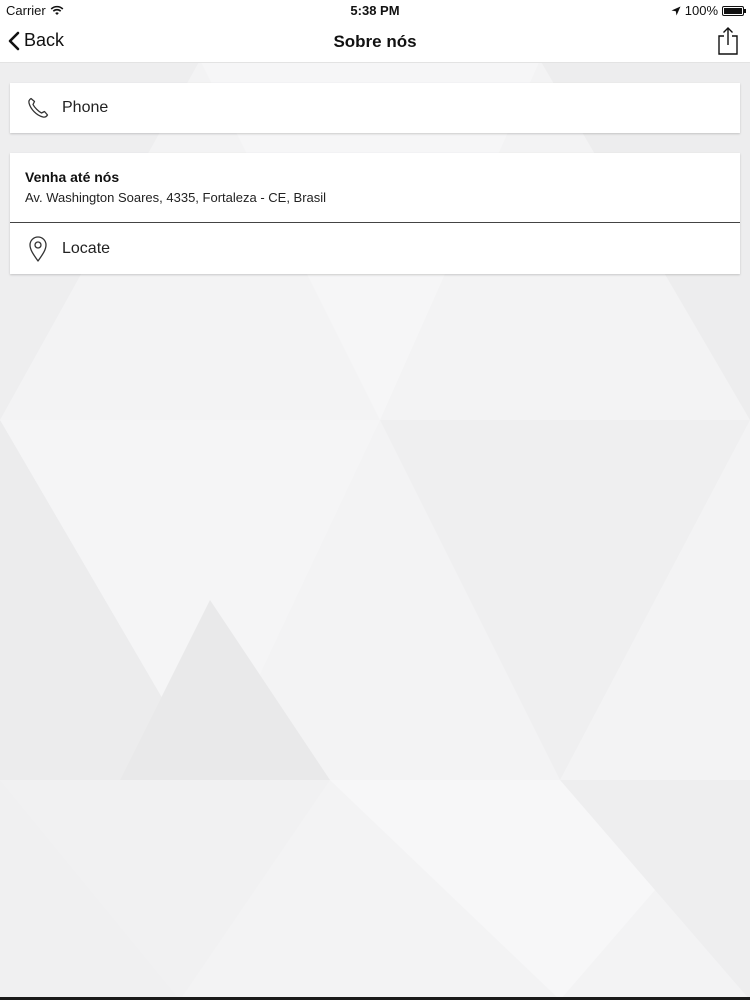 The height and width of the screenshot is (1000, 750). I want to click on battery-indicator: 100%, so click(708, 10).